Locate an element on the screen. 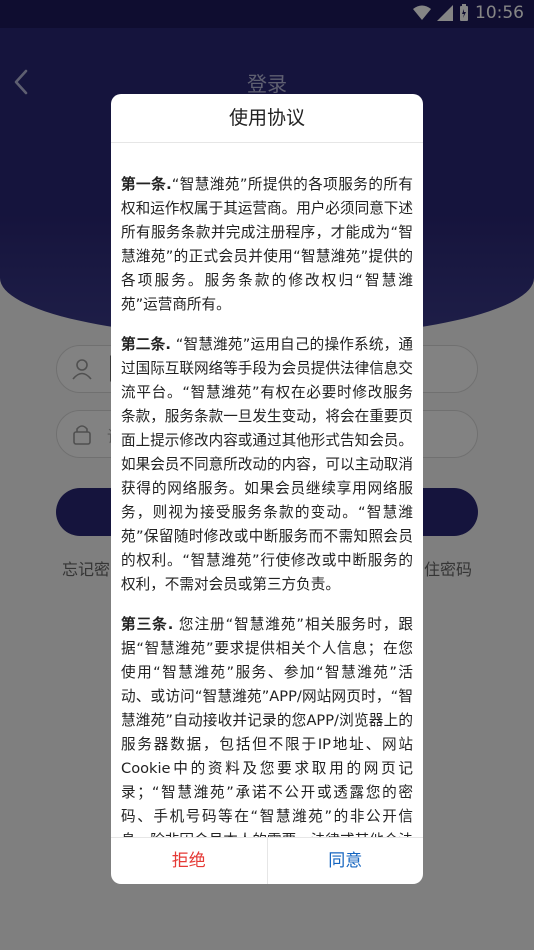  dialog-footer: 拒绝 同意 is located at coordinates (267, 860).